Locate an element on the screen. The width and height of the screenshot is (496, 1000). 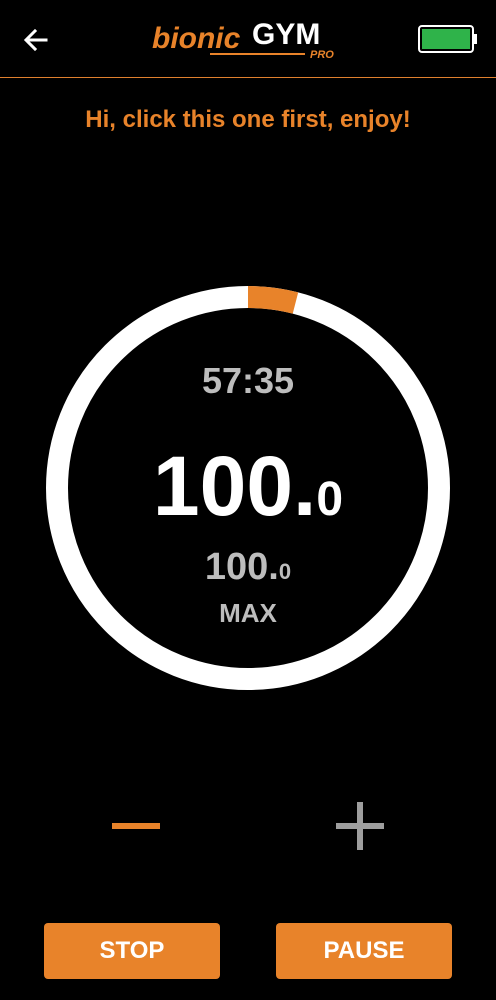
current-value-dec: 0 is located at coordinates (330, 499).